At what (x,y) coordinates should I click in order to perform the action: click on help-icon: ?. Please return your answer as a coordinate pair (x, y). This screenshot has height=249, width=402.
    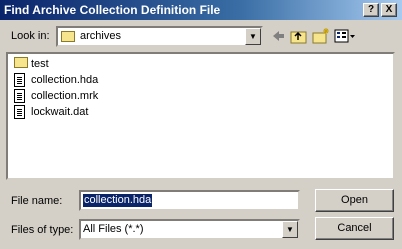
    Looking at the image, I should click on (371, 9).